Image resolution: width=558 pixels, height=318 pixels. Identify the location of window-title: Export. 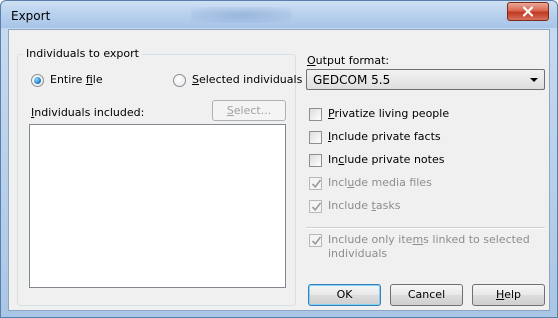
(31, 16).